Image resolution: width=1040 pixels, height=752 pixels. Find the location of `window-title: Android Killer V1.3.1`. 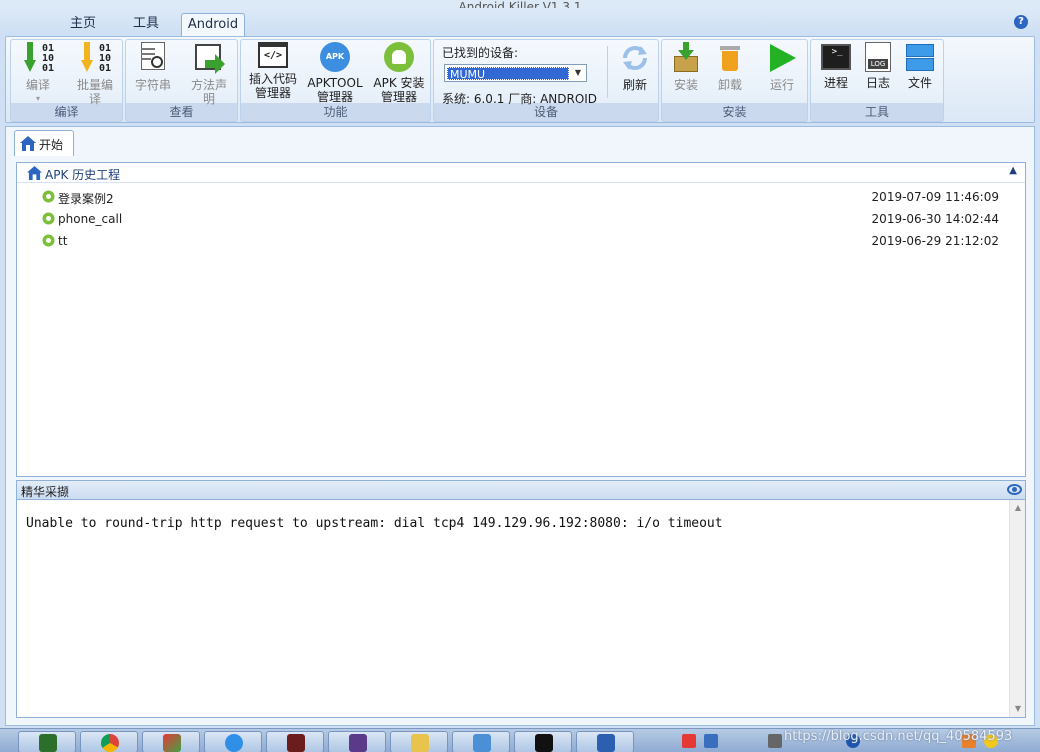

window-title: Android Killer V1.3.1 is located at coordinates (520, 4).